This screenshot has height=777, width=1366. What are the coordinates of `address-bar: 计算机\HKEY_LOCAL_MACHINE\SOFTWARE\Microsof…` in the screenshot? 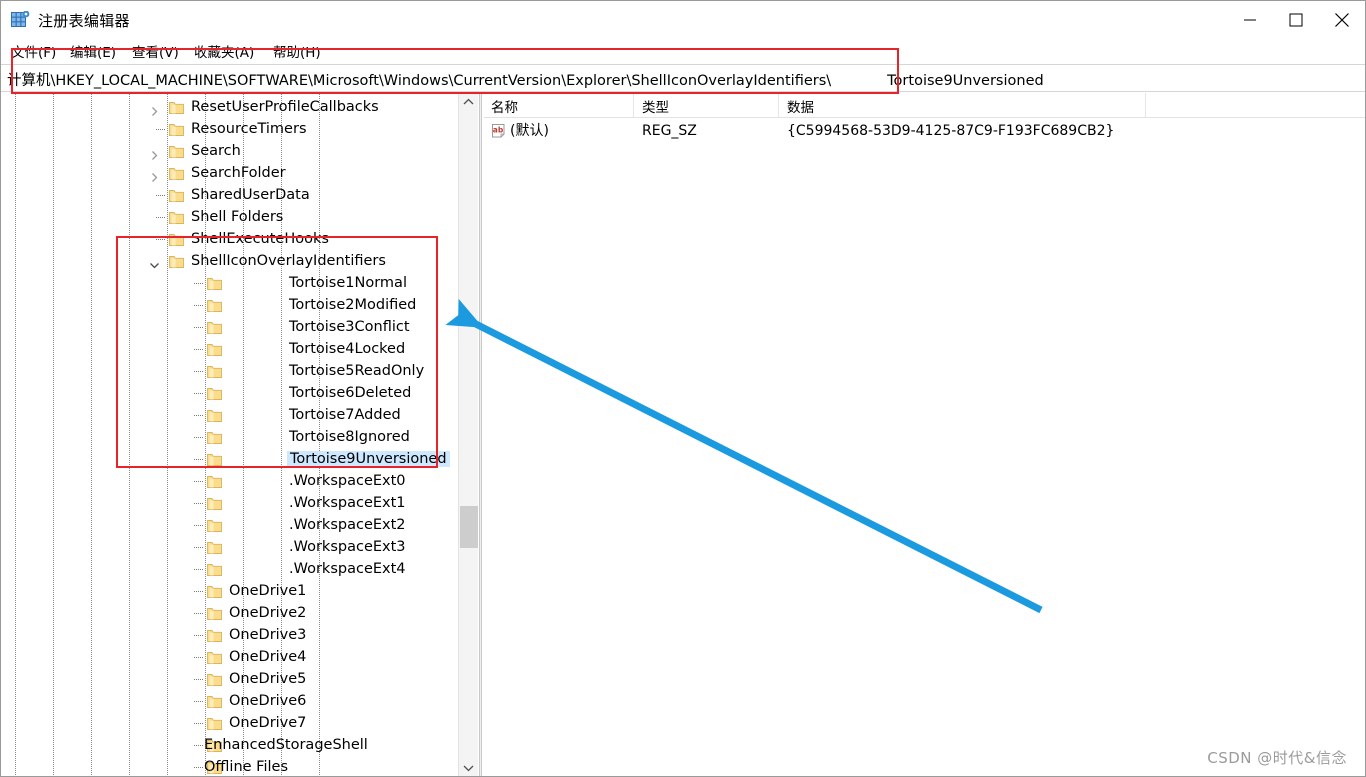 It's located at (683, 78).